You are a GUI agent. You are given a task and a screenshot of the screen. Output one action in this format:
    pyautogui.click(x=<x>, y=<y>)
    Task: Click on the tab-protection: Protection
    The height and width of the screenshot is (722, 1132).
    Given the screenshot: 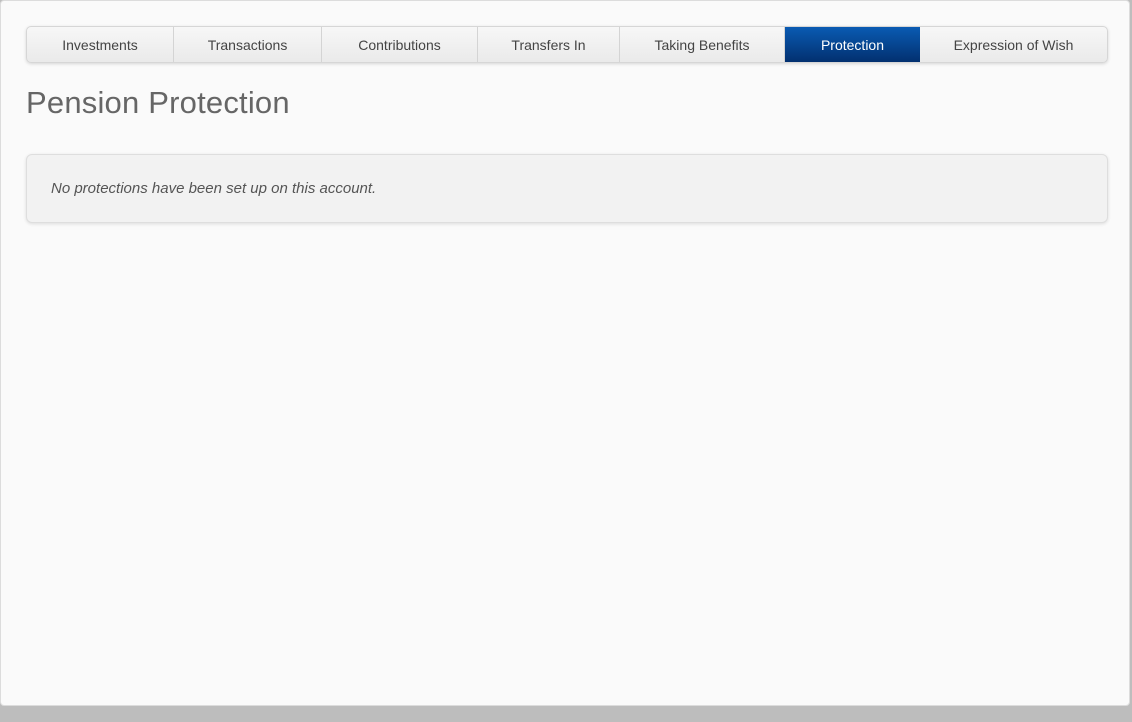 What is the action you would take?
    pyautogui.click(x=852, y=44)
    